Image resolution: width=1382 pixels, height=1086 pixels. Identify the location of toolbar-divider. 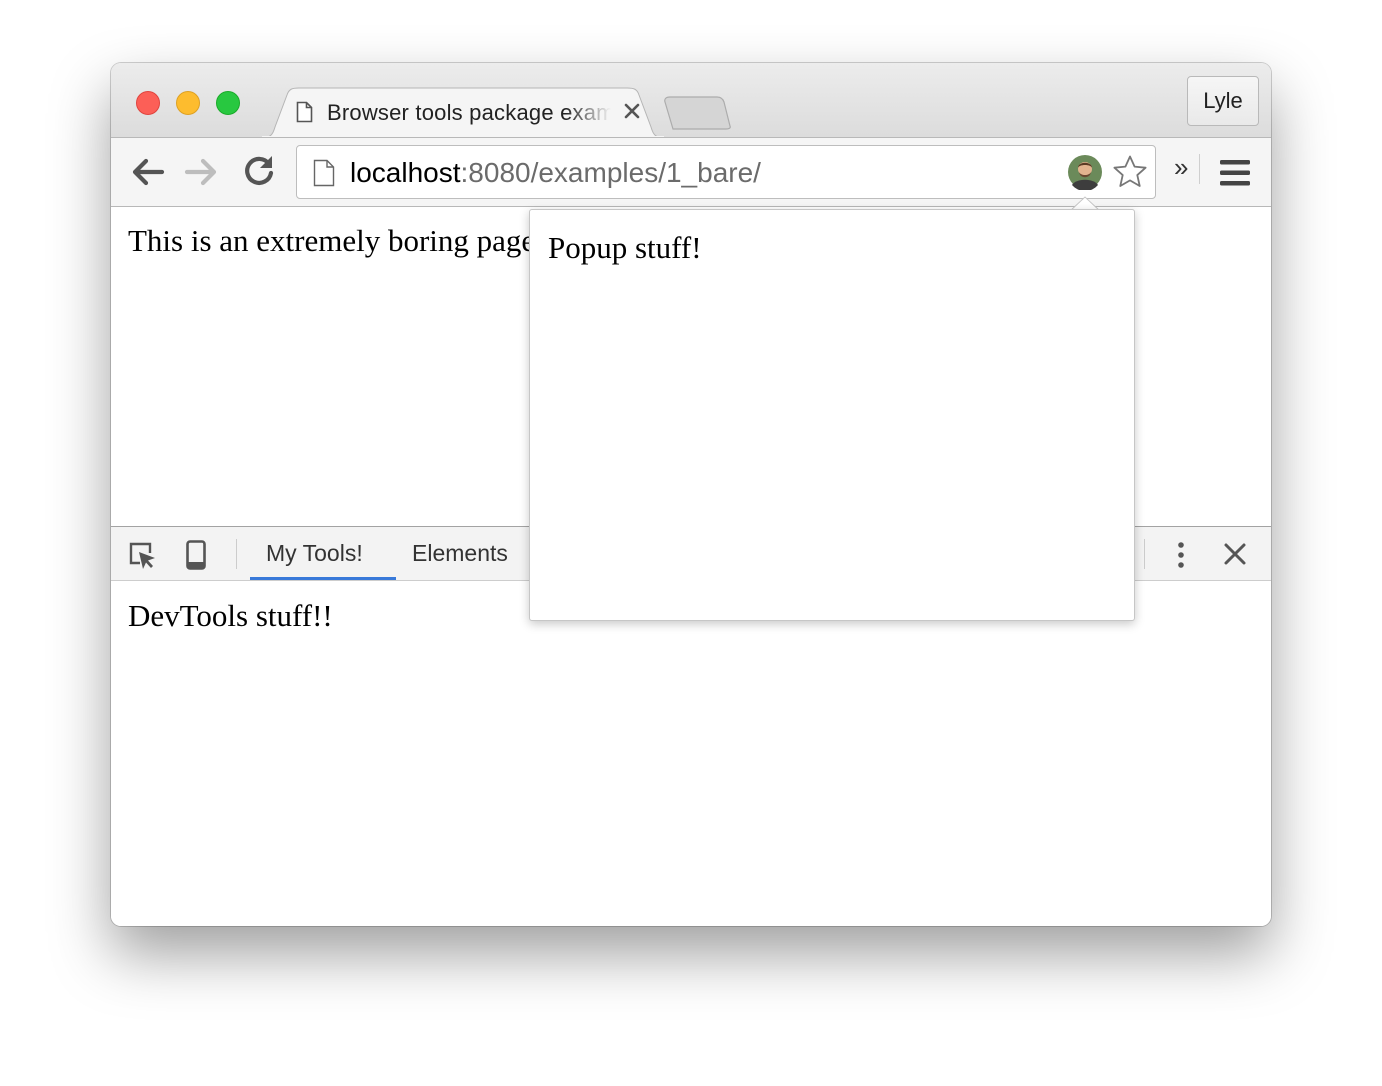
(1199, 169).